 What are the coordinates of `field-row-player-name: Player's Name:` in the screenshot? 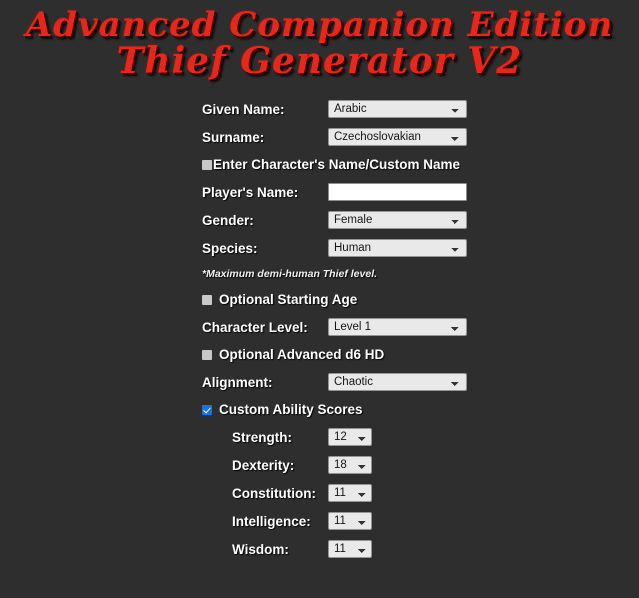 It's located at (420, 192).